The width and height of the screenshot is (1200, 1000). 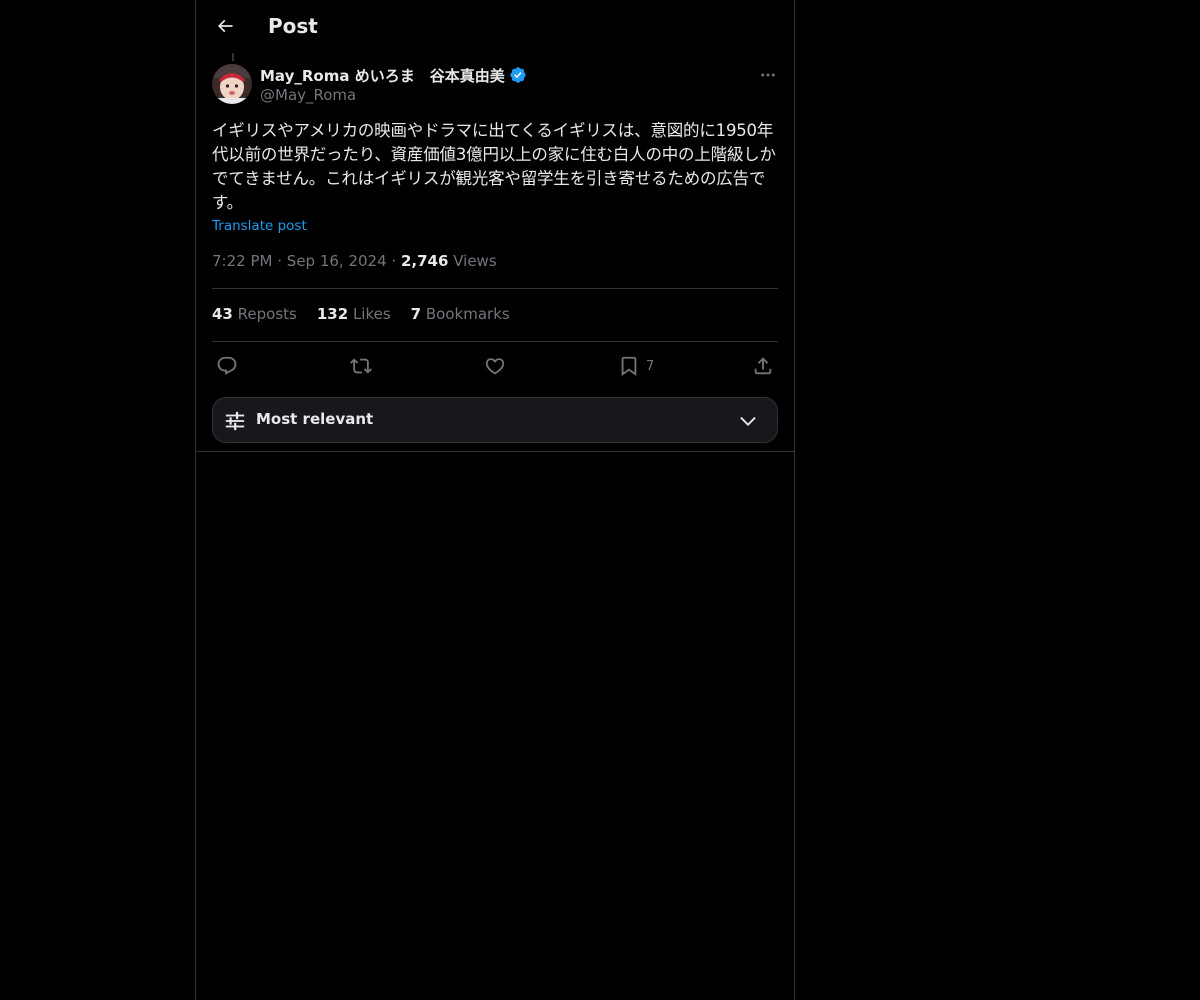 I want to click on share-icon, so click(x=763, y=366).